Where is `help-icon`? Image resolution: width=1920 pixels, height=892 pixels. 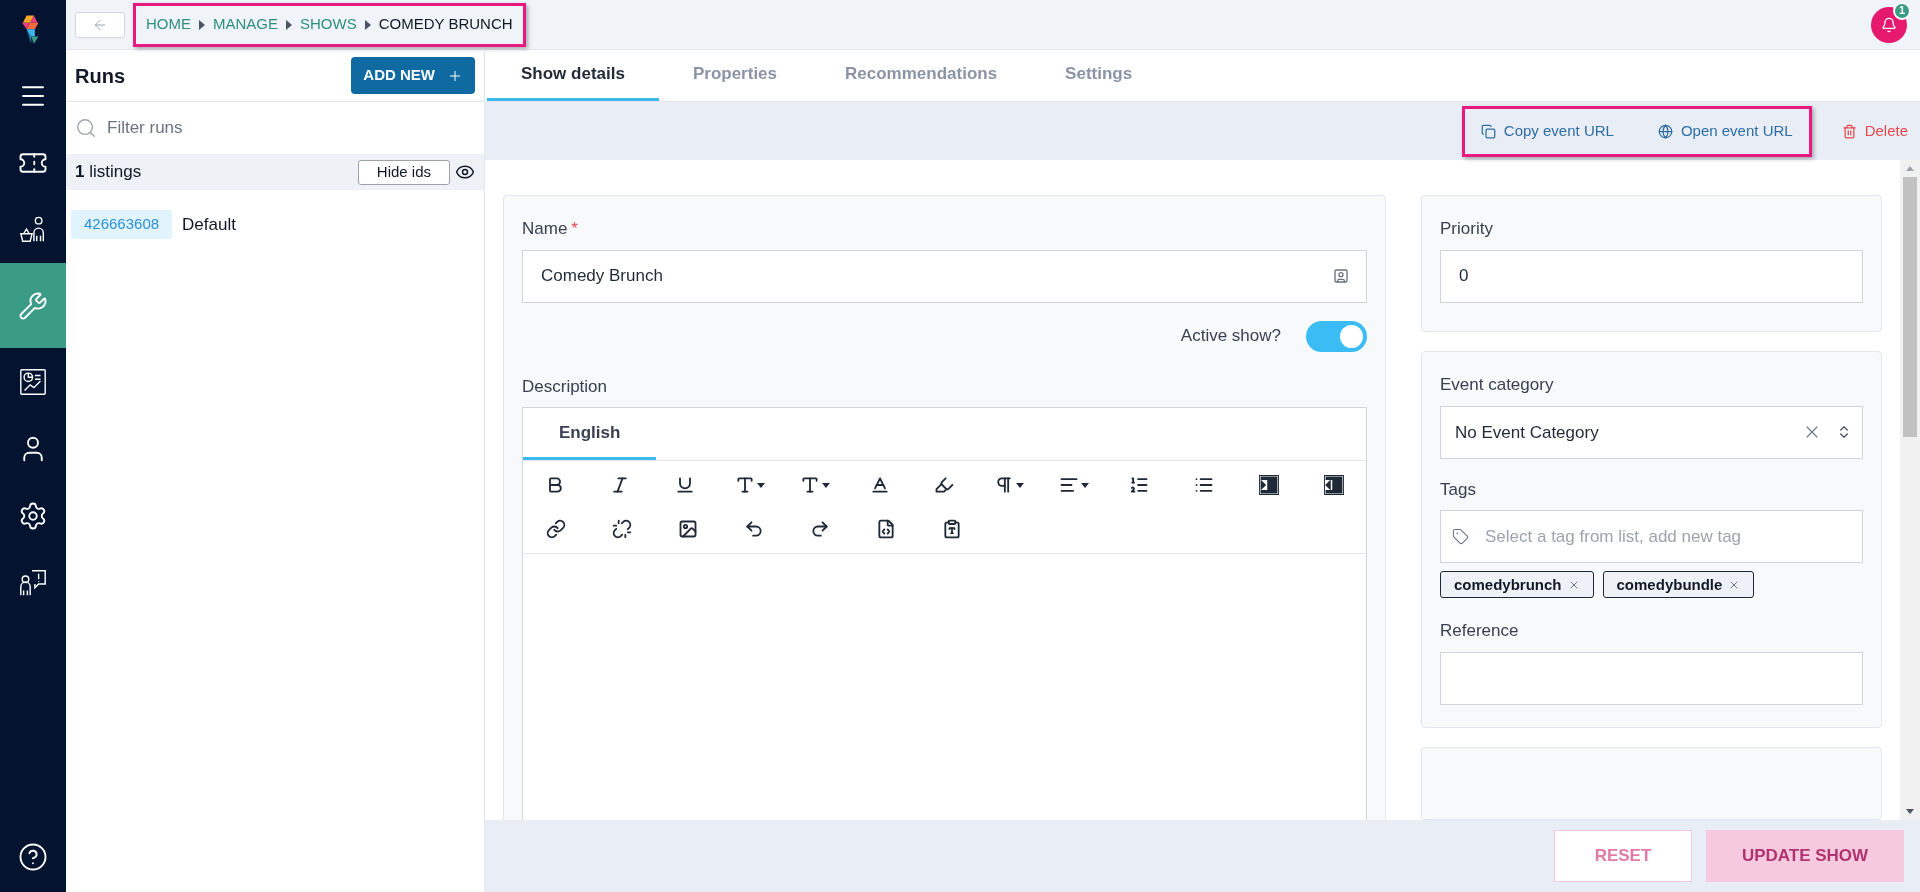
help-icon is located at coordinates (33, 857).